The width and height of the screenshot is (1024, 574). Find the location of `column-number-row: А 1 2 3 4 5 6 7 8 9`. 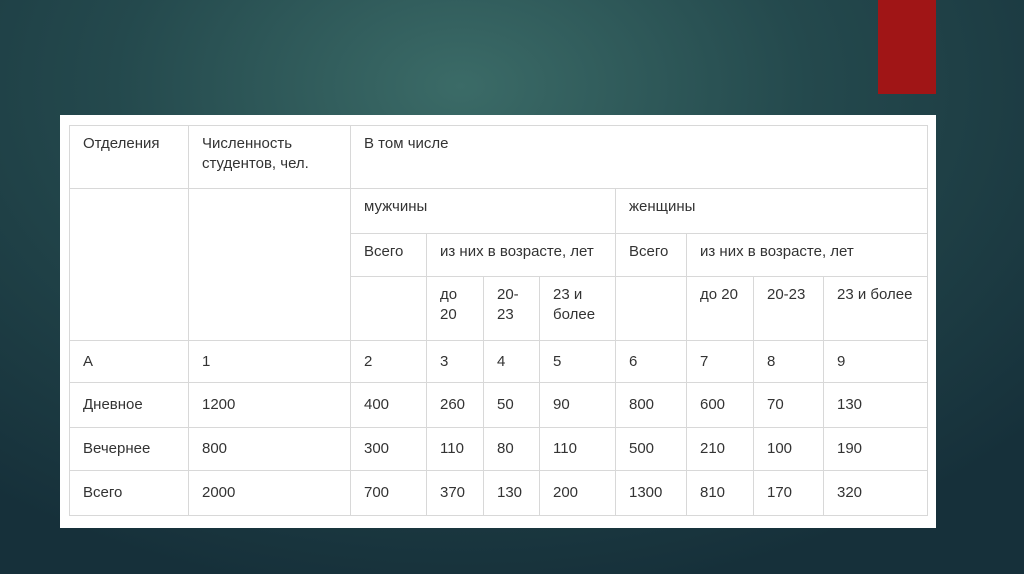

column-number-row: А 1 2 3 4 5 6 7 8 9 is located at coordinates (498, 362).